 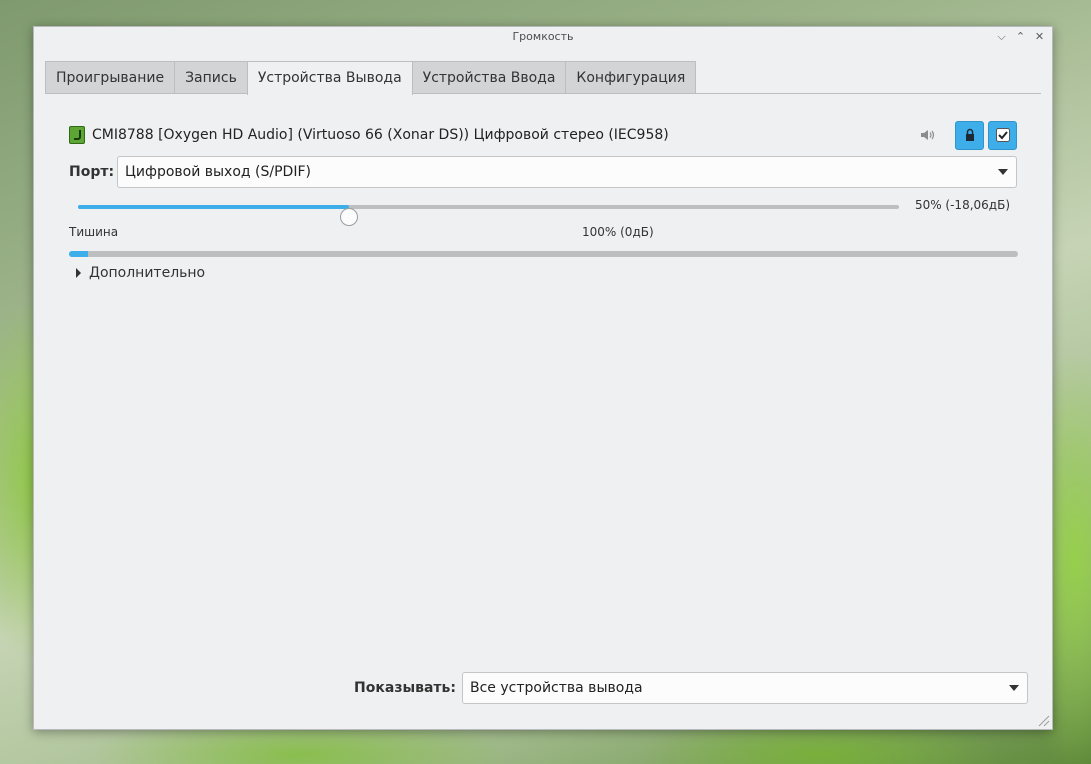 What do you see at coordinates (962, 205) in the screenshot?
I see `volume-value: 50% (-18,06дБ)` at bounding box center [962, 205].